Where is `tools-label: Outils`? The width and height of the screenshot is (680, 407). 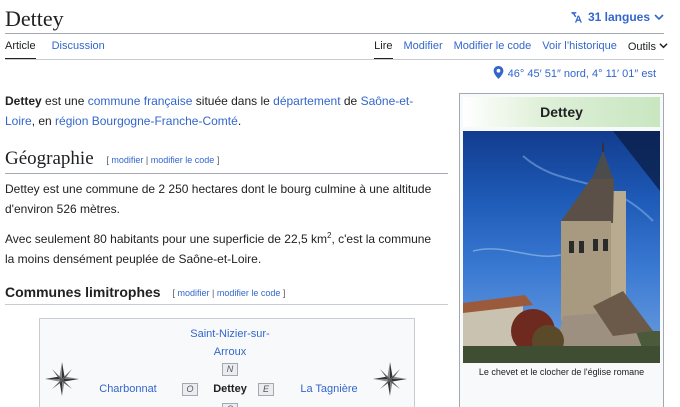
tools-label: Outils is located at coordinates (641, 47).